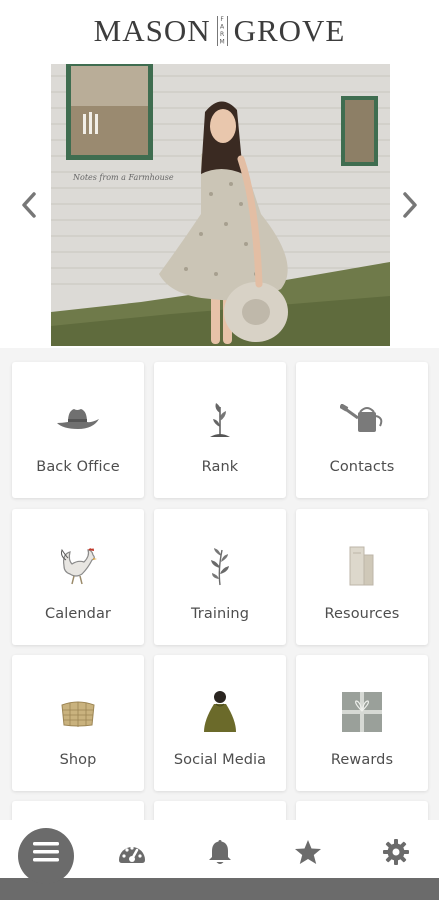 Image resolution: width=439 pixels, height=900 pixels. Describe the element at coordinates (78, 810) in the screenshot. I see `tile-row4-col1` at that location.